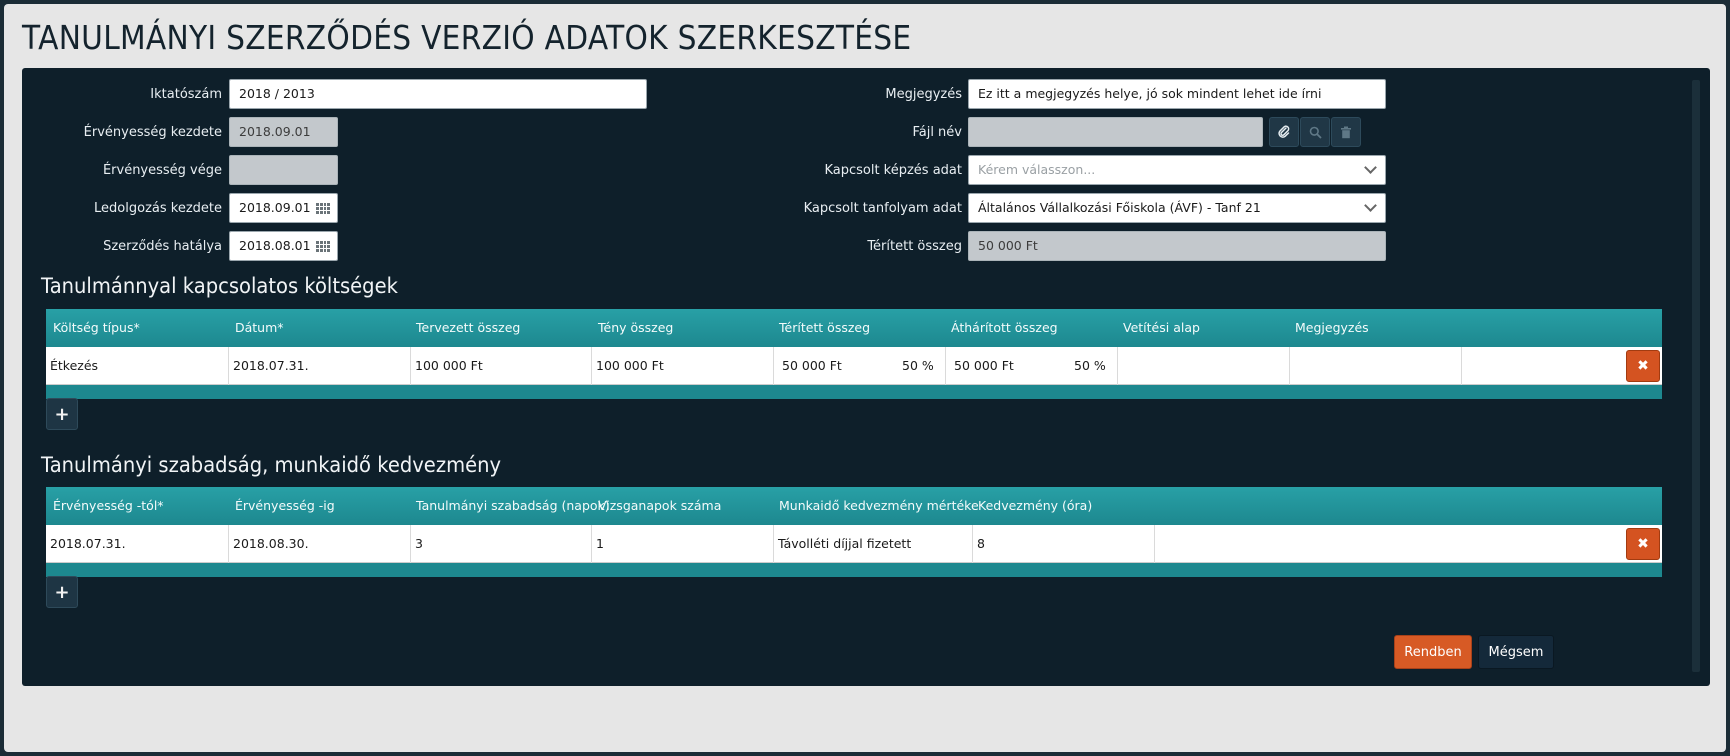  What do you see at coordinates (275, 207) in the screenshot?
I see `ledolgozas-kezdete-value: 2018.09.01` at bounding box center [275, 207].